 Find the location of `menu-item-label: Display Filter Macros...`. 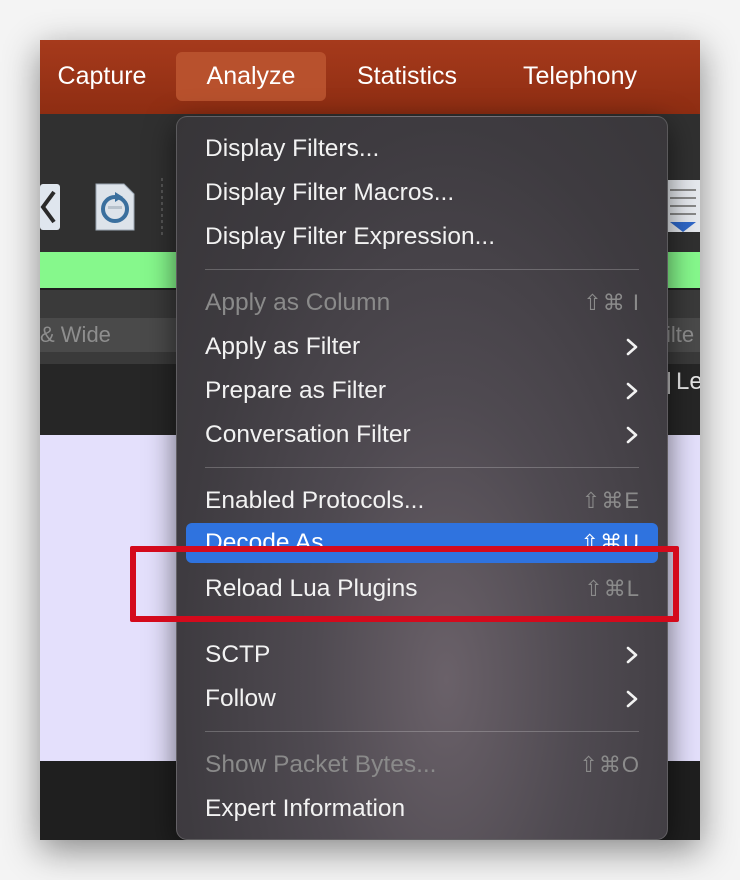

menu-item-label: Display Filter Macros... is located at coordinates (330, 192).